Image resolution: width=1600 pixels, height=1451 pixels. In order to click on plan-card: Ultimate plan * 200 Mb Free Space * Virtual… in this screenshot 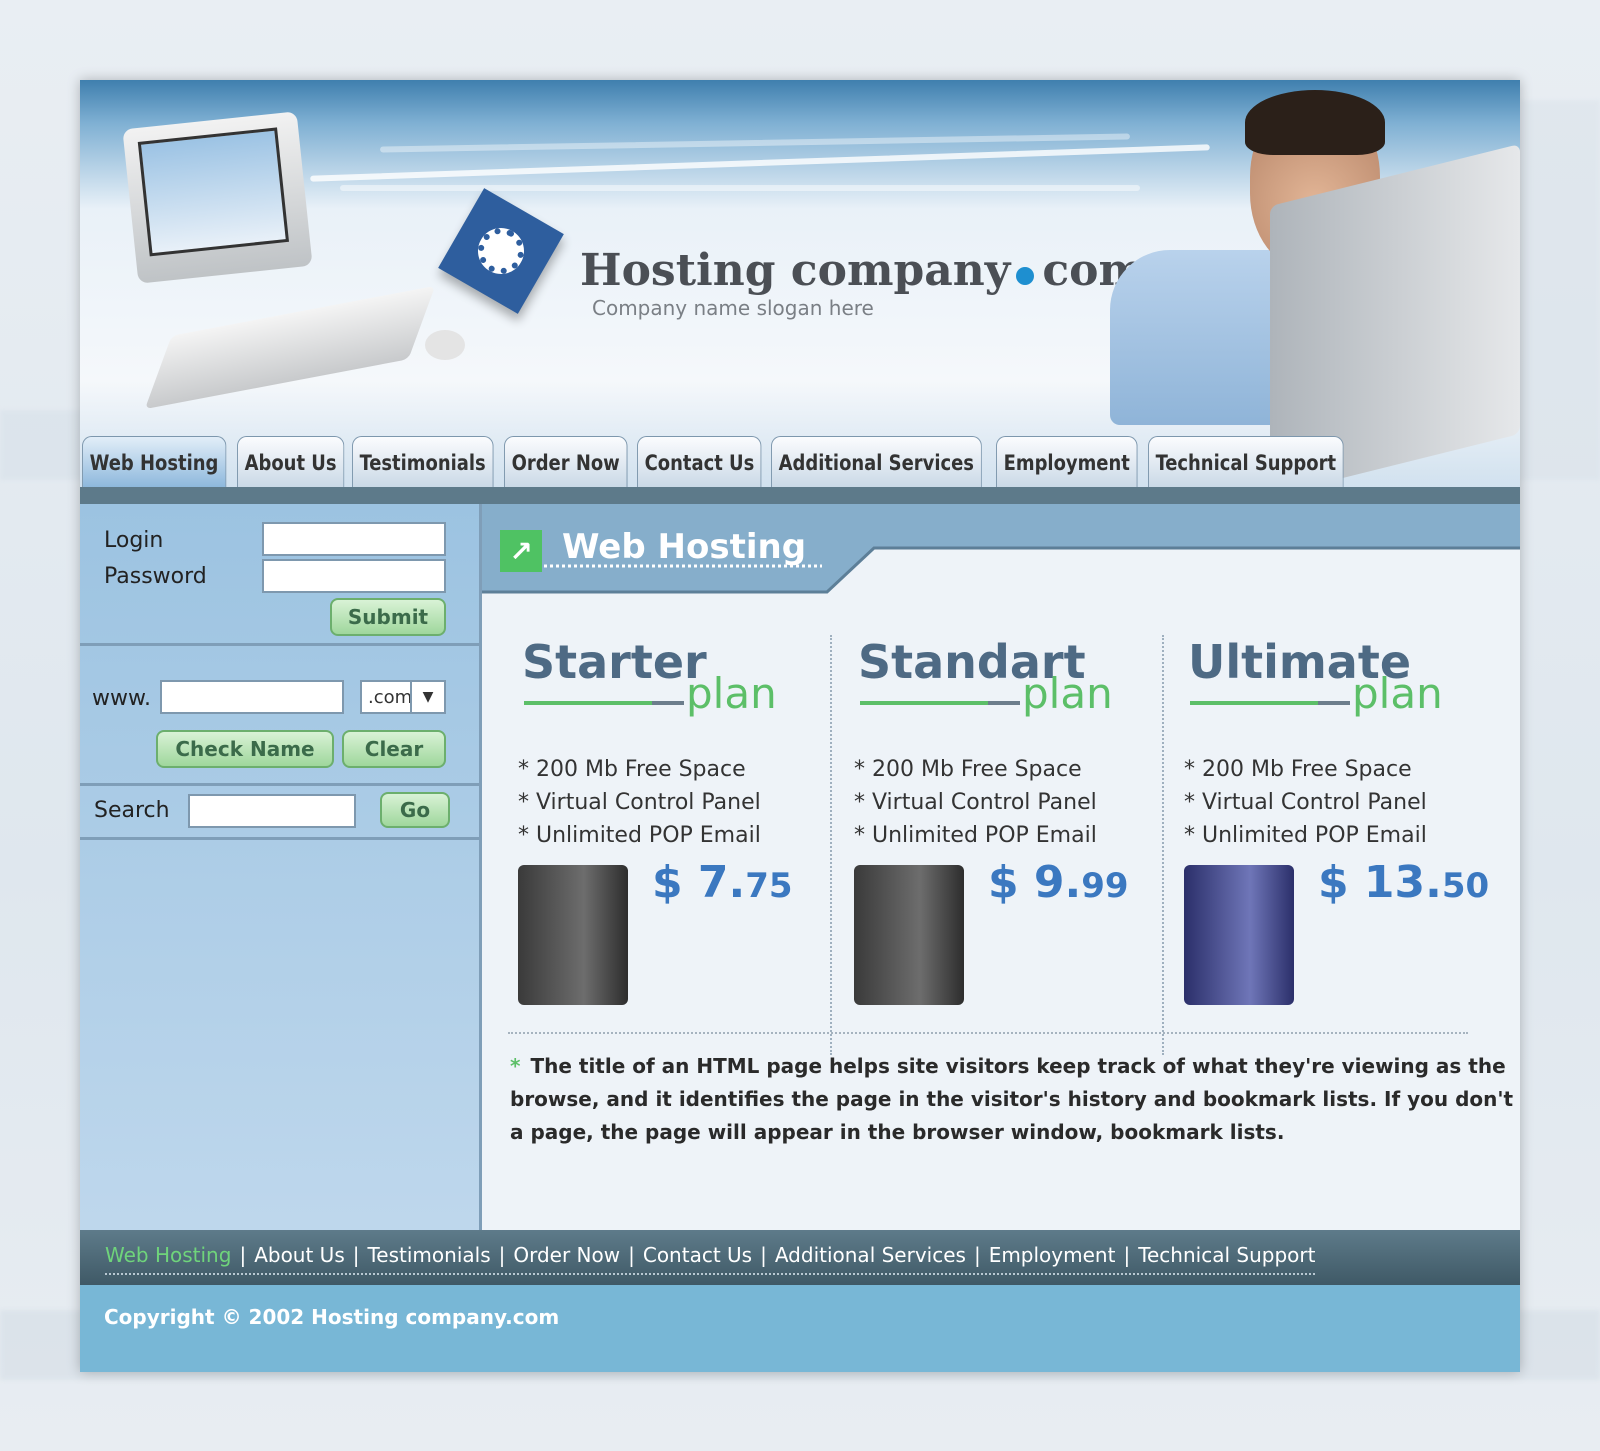, I will do `click(1338, 845)`.